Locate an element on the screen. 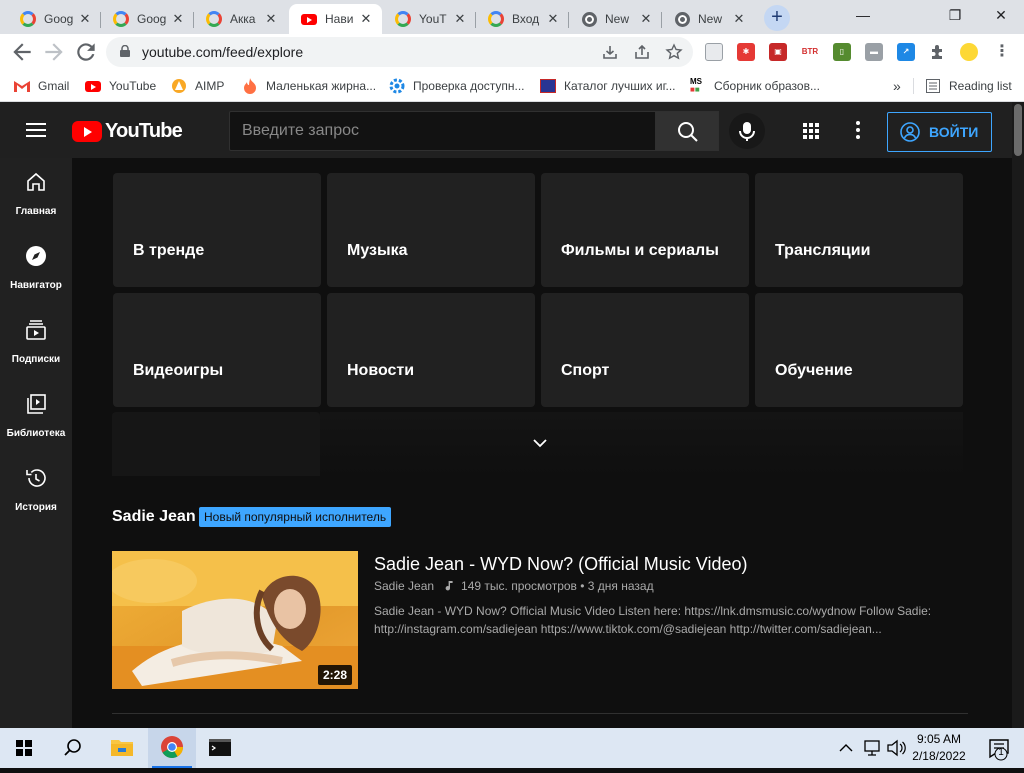 The image size is (1024, 773). extension-icon: ▯ is located at coordinates (842, 52).